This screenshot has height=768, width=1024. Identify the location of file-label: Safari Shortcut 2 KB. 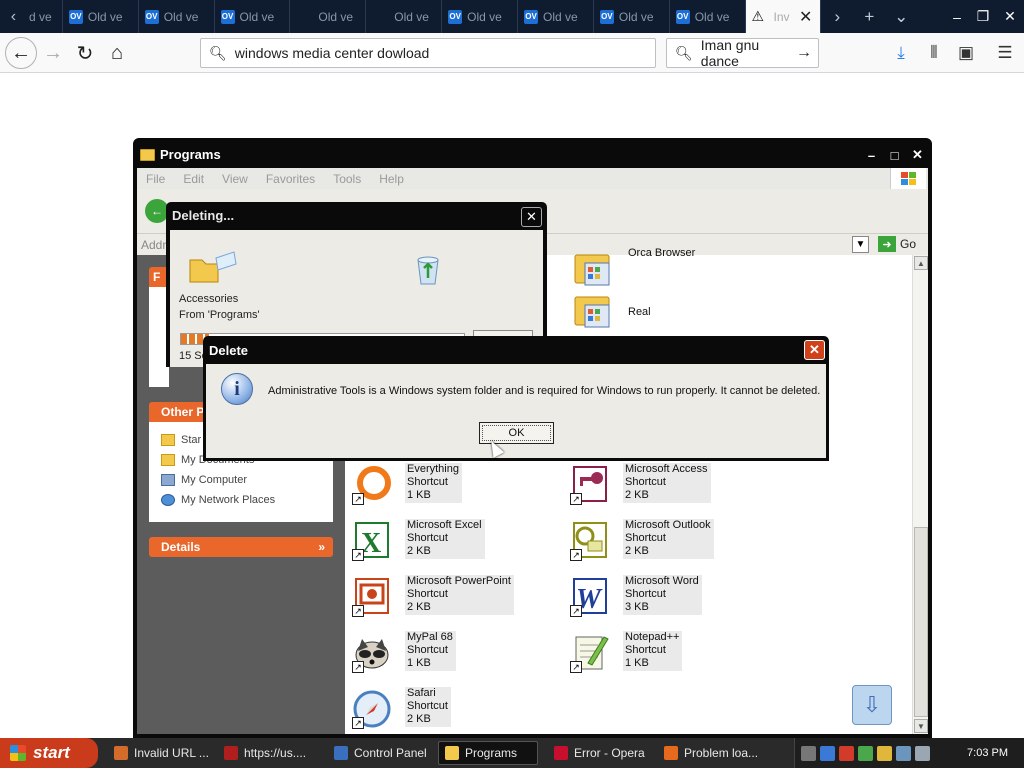
(428, 707).